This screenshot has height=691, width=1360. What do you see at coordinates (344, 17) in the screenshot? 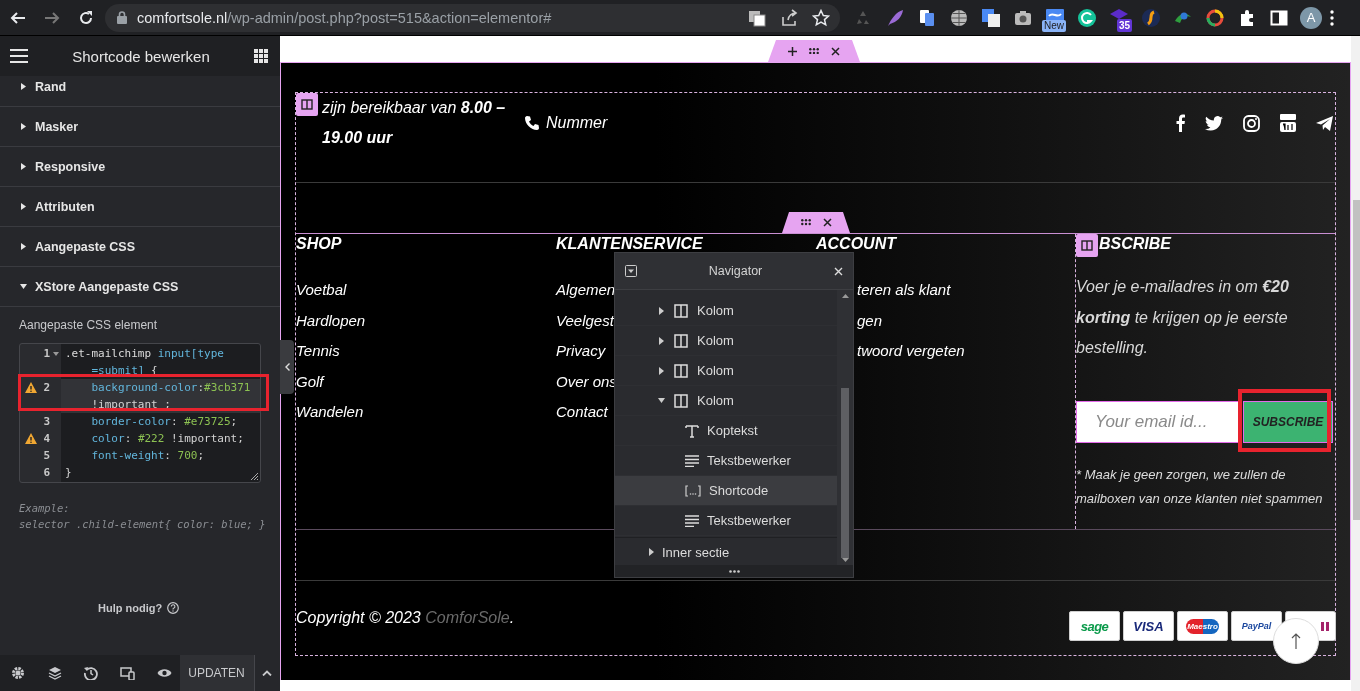
I see `url-text: comfortsole.nl/wp-admin/post.php?post=515&action=elementor#` at bounding box center [344, 17].